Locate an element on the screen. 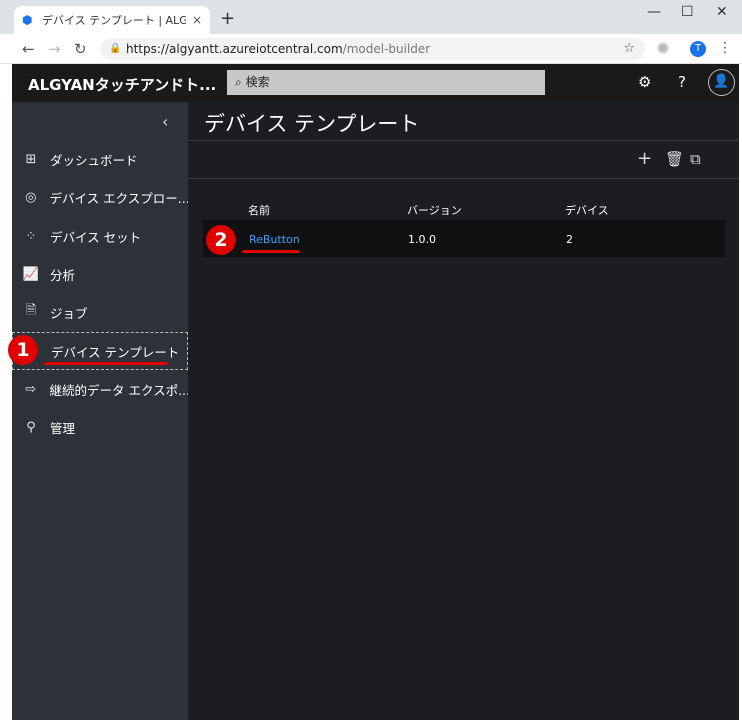 The width and height of the screenshot is (742, 720). admin-icon: ⚲ is located at coordinates (31, 427).